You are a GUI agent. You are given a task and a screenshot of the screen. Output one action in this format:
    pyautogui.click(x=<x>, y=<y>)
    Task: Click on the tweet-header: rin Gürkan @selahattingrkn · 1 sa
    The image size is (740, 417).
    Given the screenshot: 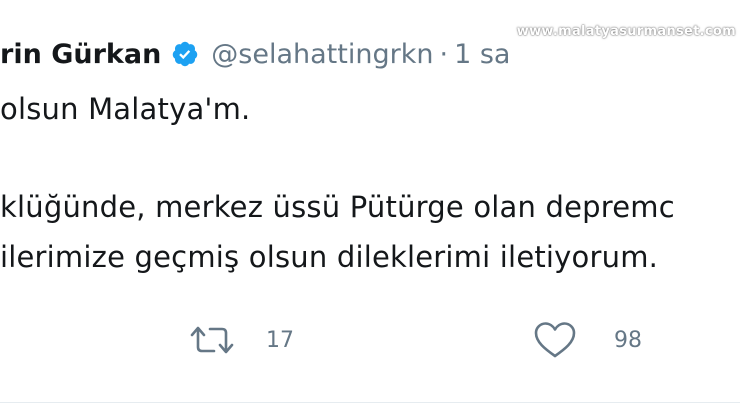 What is the action you would take?
    pyautogui.click(x=255, y=54)
    